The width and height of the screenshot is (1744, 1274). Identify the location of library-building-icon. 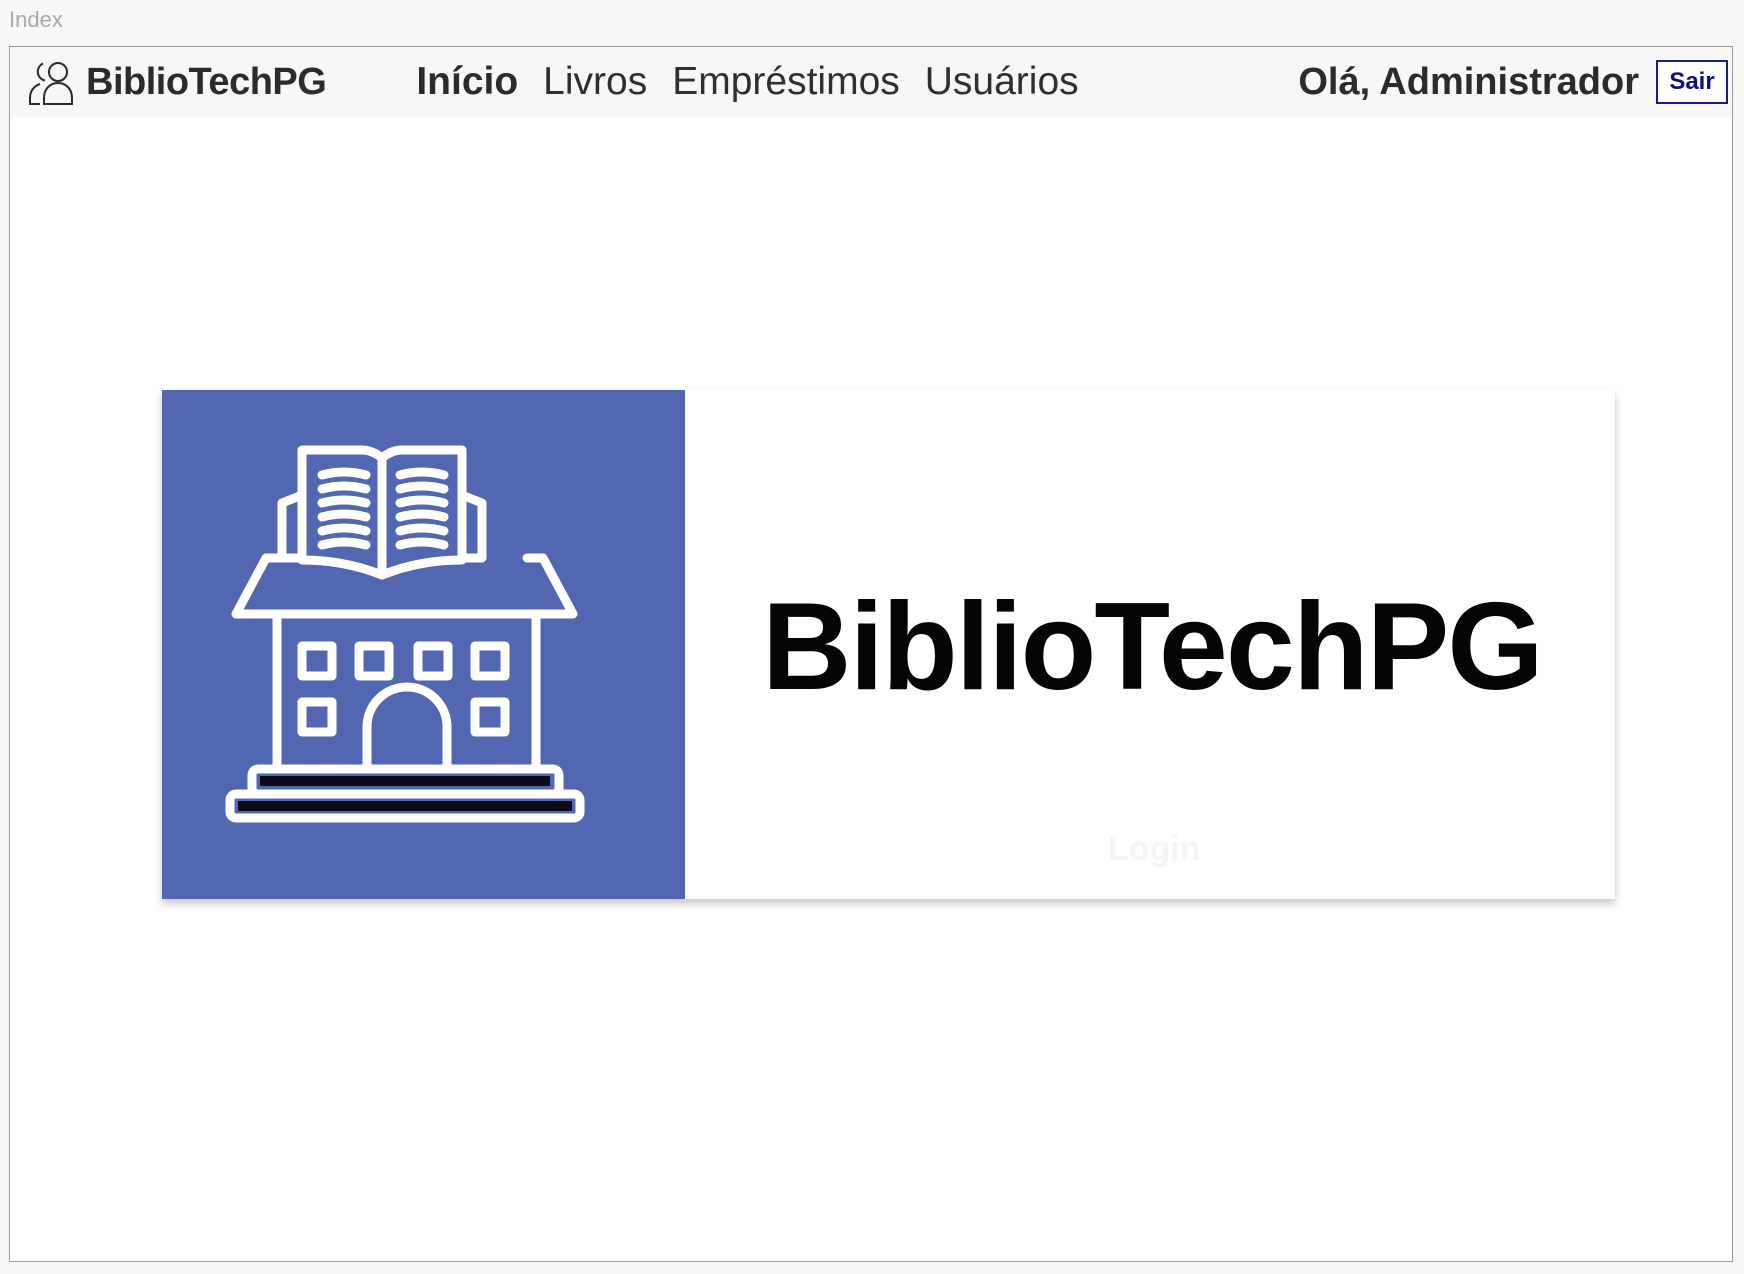
(423, 644).